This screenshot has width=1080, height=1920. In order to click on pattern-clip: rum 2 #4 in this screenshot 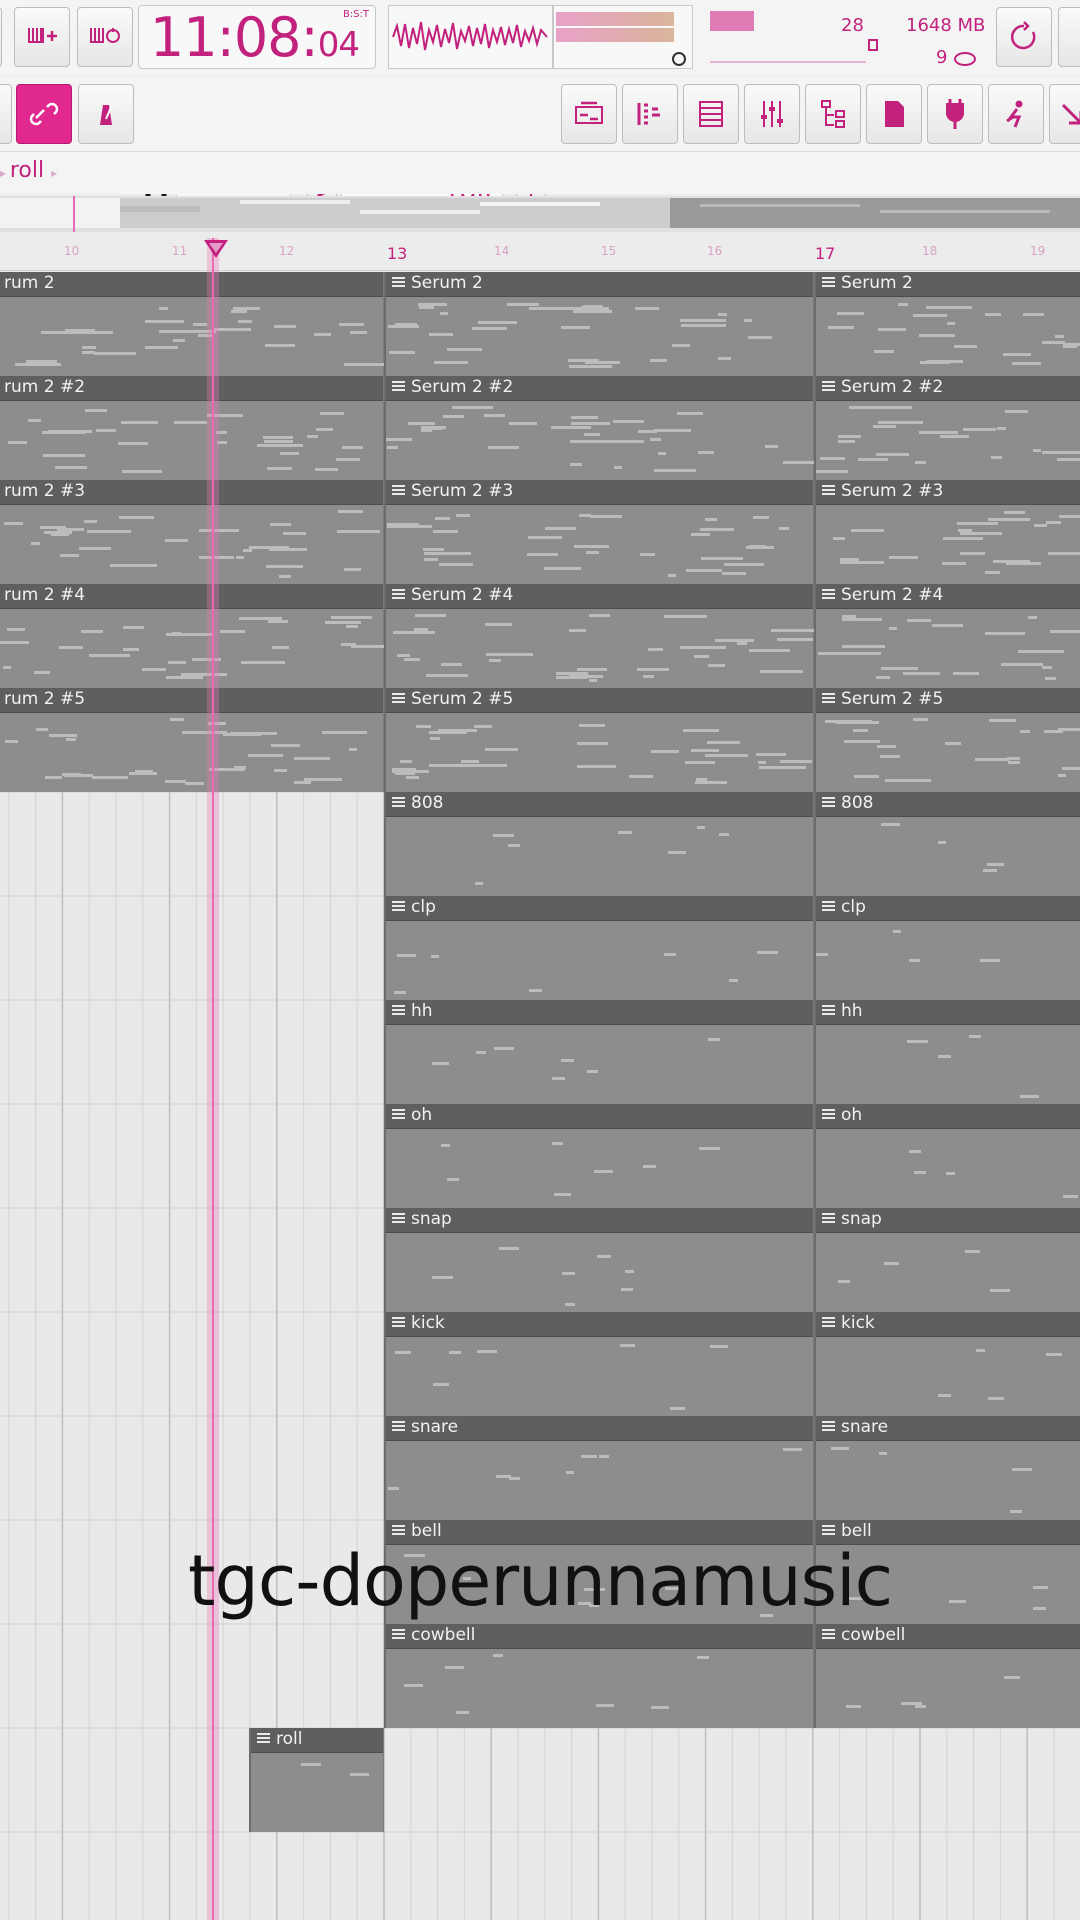, I will do `click(199, 636)`.